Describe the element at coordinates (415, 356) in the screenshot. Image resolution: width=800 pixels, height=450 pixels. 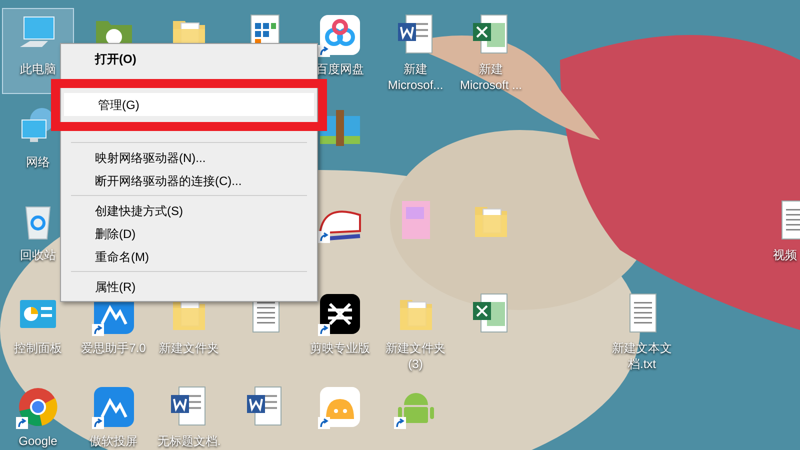
I see `icon-label: 新建文件夹 (3)` at that location.